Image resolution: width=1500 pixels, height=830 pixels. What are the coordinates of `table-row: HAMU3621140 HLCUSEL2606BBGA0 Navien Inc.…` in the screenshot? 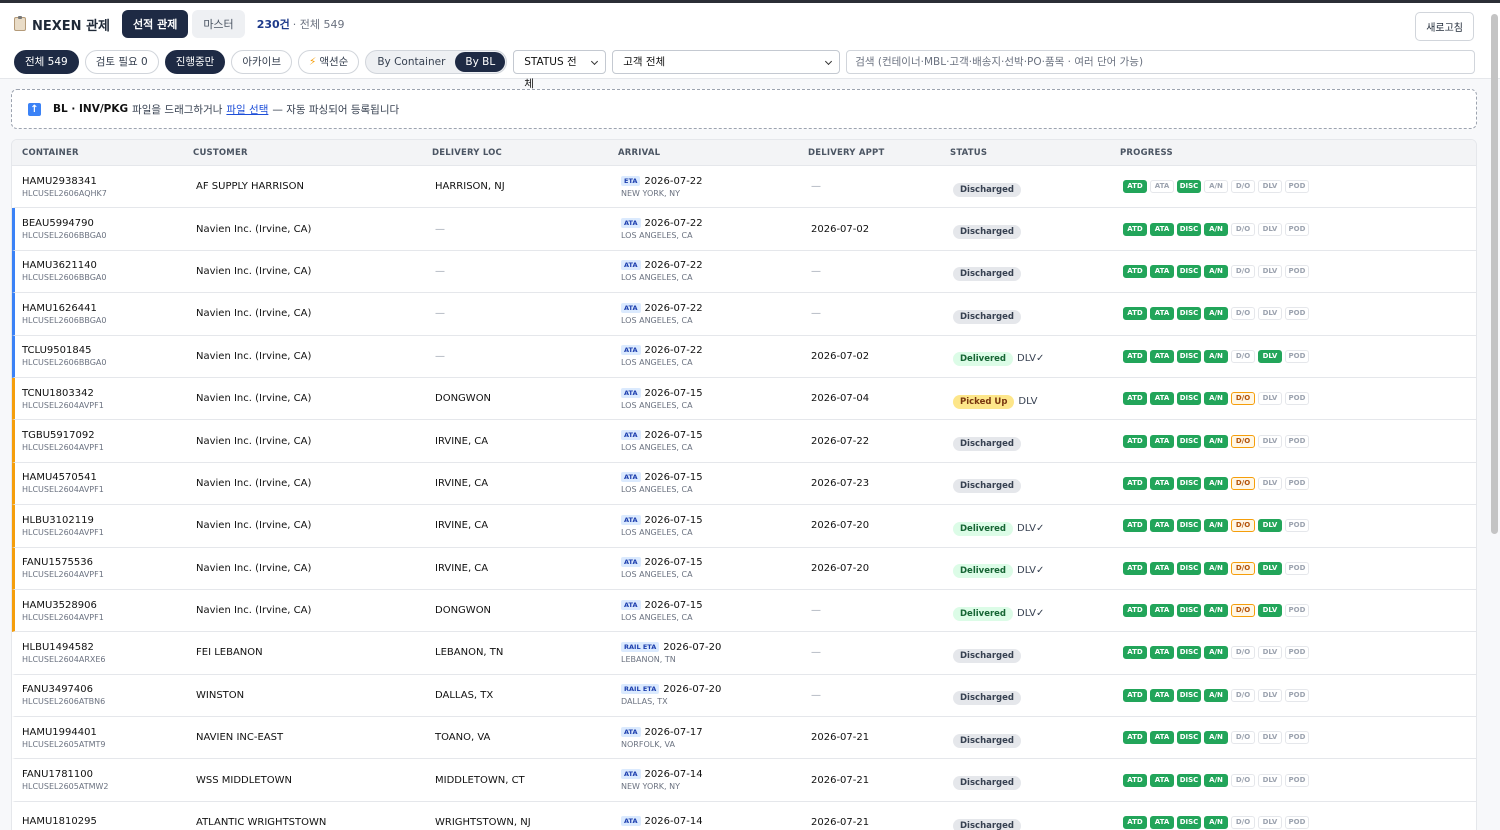 It's located at (744, 272).